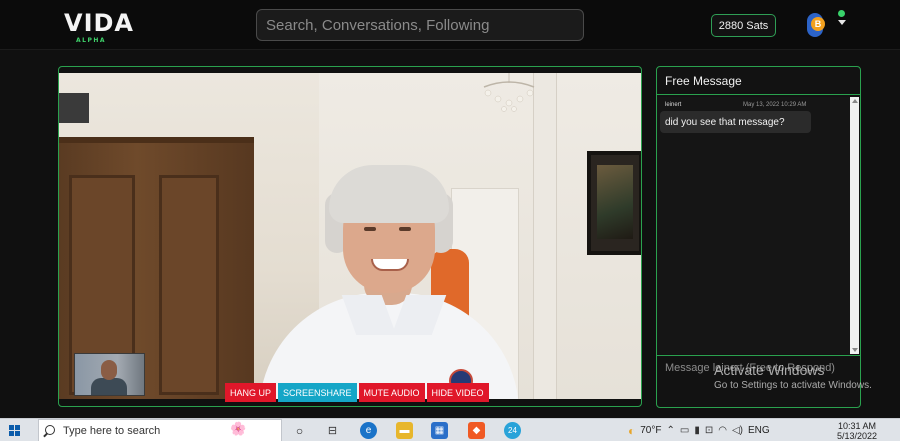 This screenshot has width=900, height=441. I want to click on video-painting, so click(614, 203).